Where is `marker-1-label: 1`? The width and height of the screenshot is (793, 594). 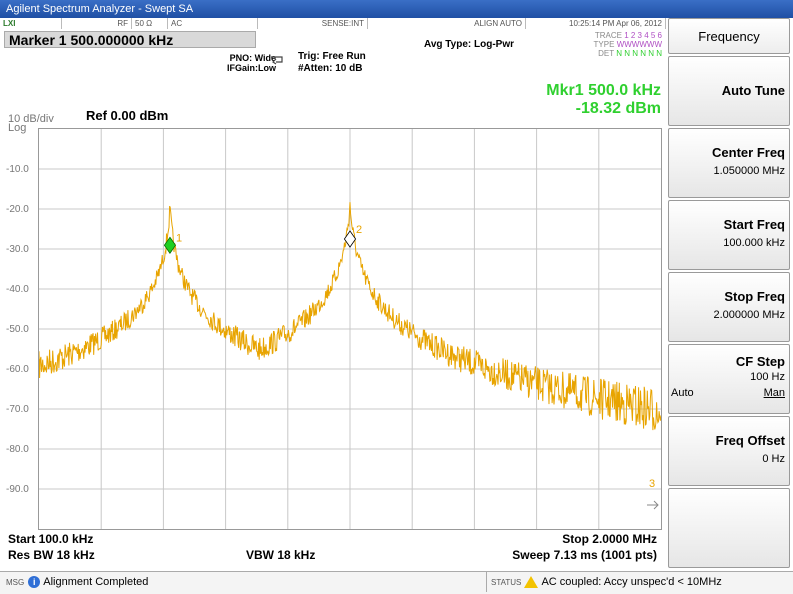
marker-1-label: 1 is located at coordinates (179, 238).